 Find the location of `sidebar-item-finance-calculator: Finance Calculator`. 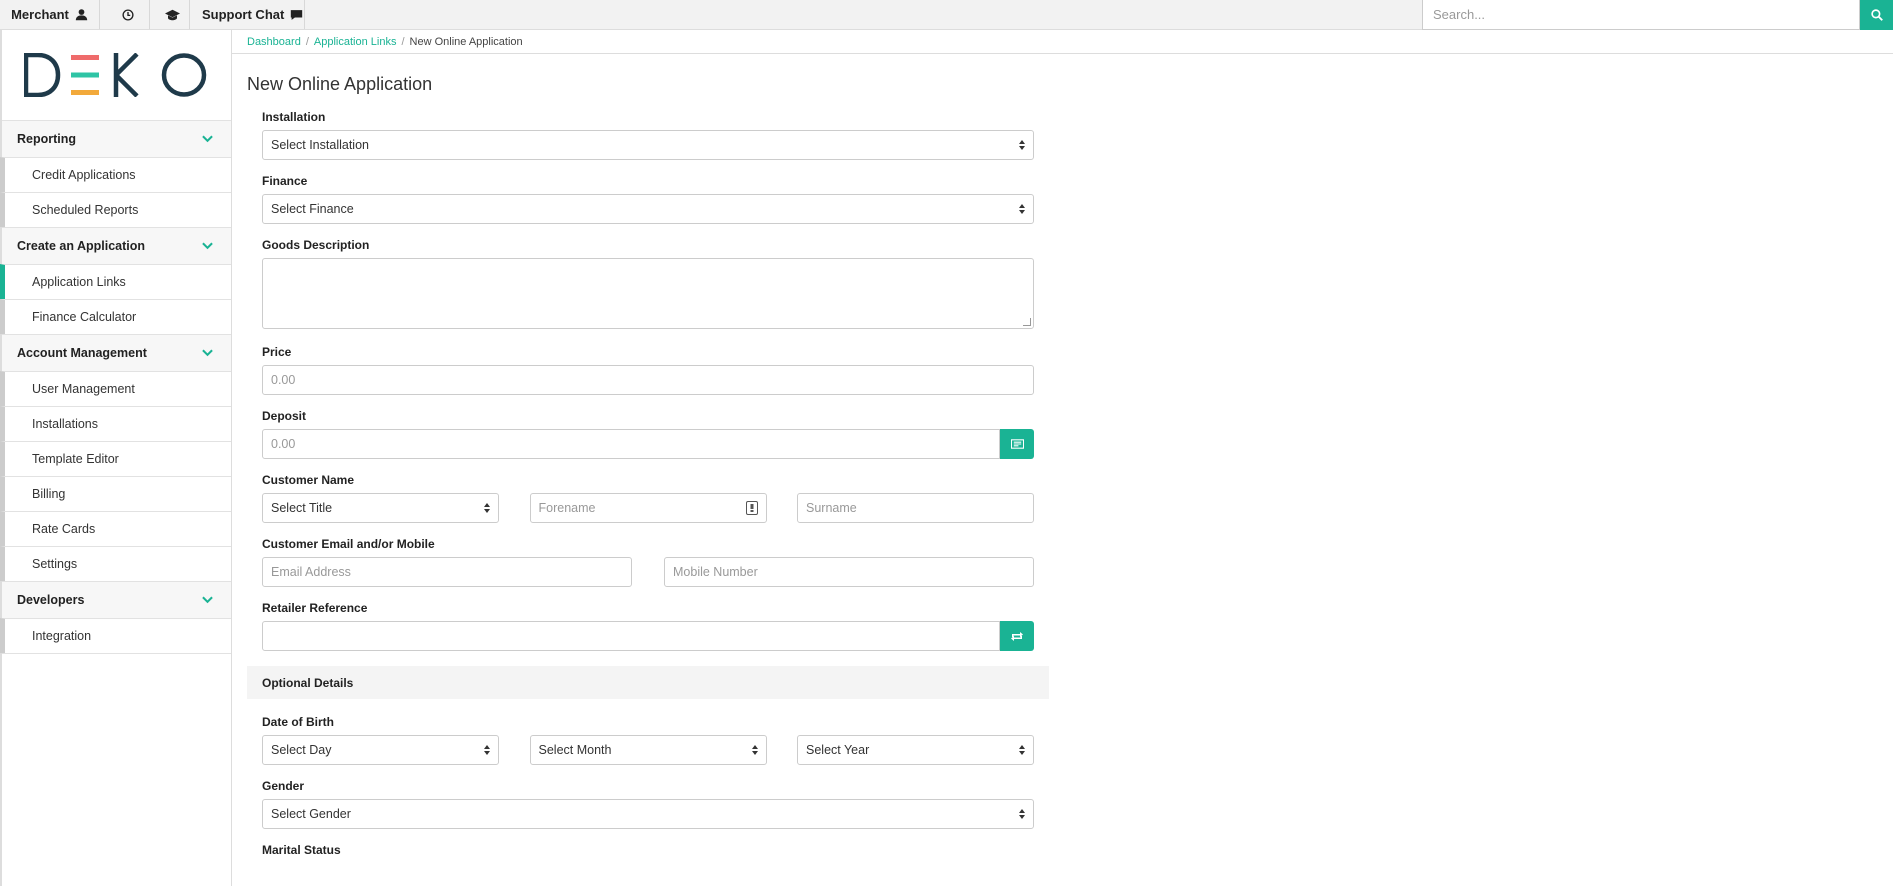

sidebar-item-finance-calculator: Finance Calculator is located at coordinates (115, 316).